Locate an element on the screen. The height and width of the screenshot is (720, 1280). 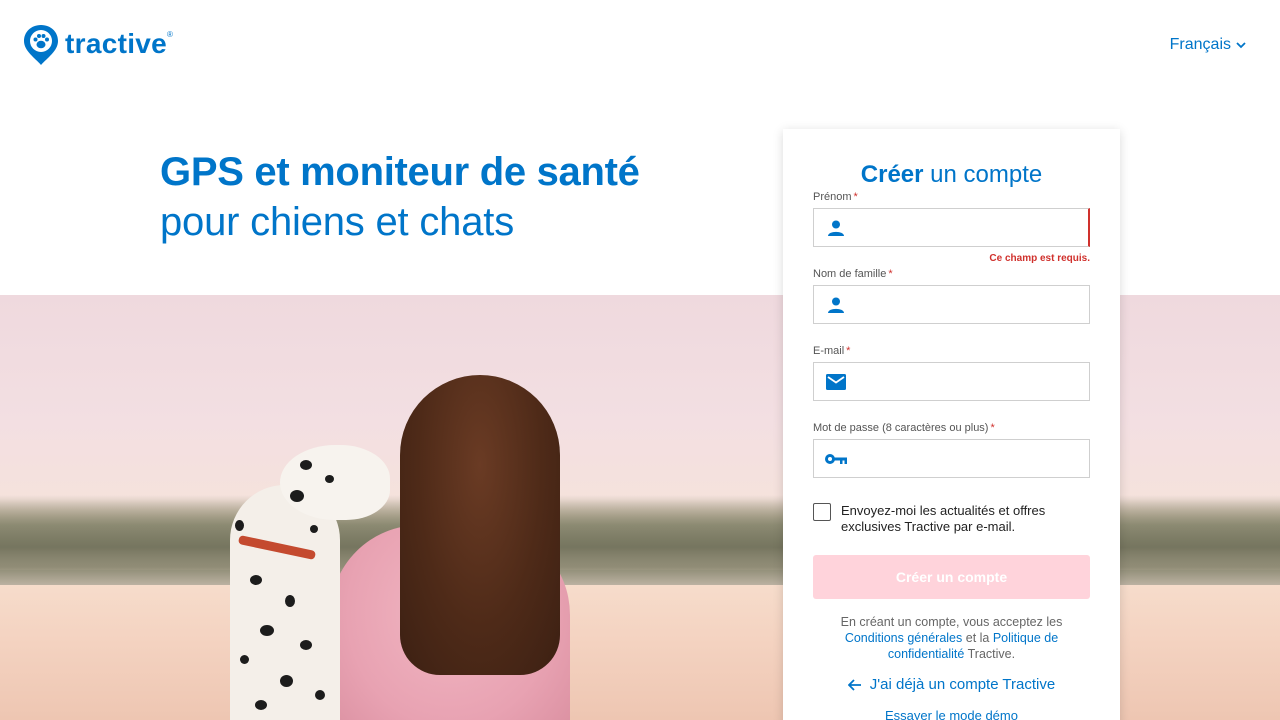
last-name-input is located at coordinates (973, 304).